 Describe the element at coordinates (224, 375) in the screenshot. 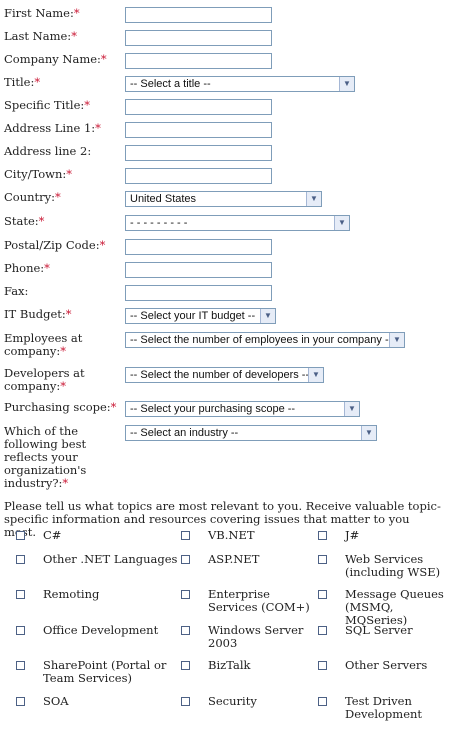

I see `developers-select: -- Select the number of developers -- ▼` at that location.